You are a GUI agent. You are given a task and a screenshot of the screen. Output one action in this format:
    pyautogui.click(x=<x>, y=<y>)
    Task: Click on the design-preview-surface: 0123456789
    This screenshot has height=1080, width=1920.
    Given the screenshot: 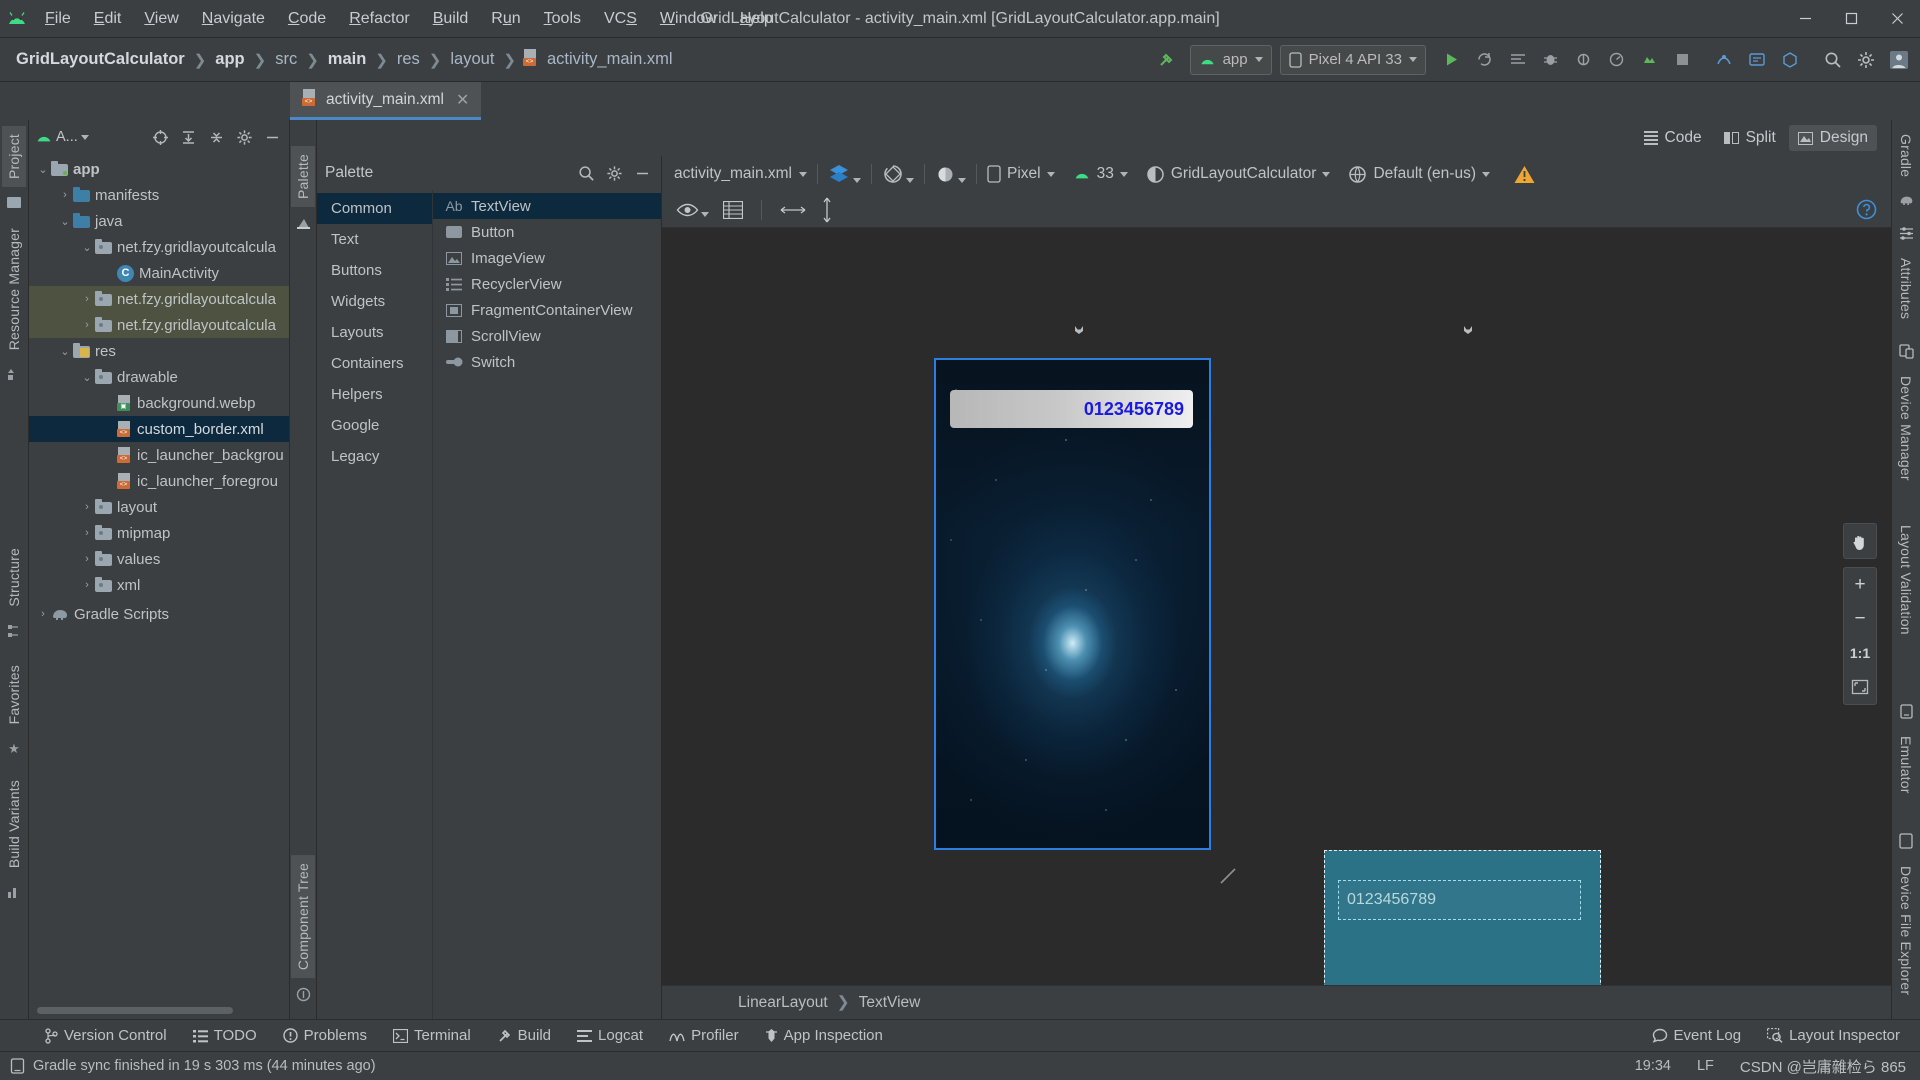 What is the action you would take?
    pyautogui.click(x=1072, y=604)
    